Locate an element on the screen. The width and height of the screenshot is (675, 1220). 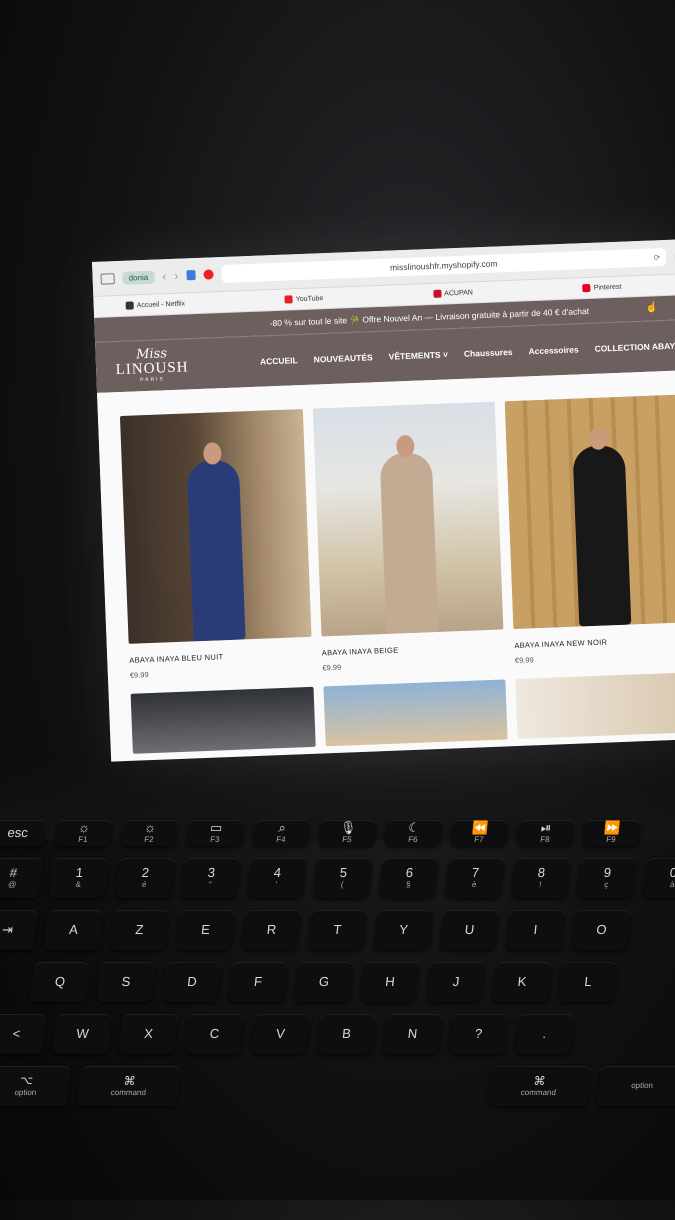
keyboard-key: 4 ' is located at coordinates (277, 878).